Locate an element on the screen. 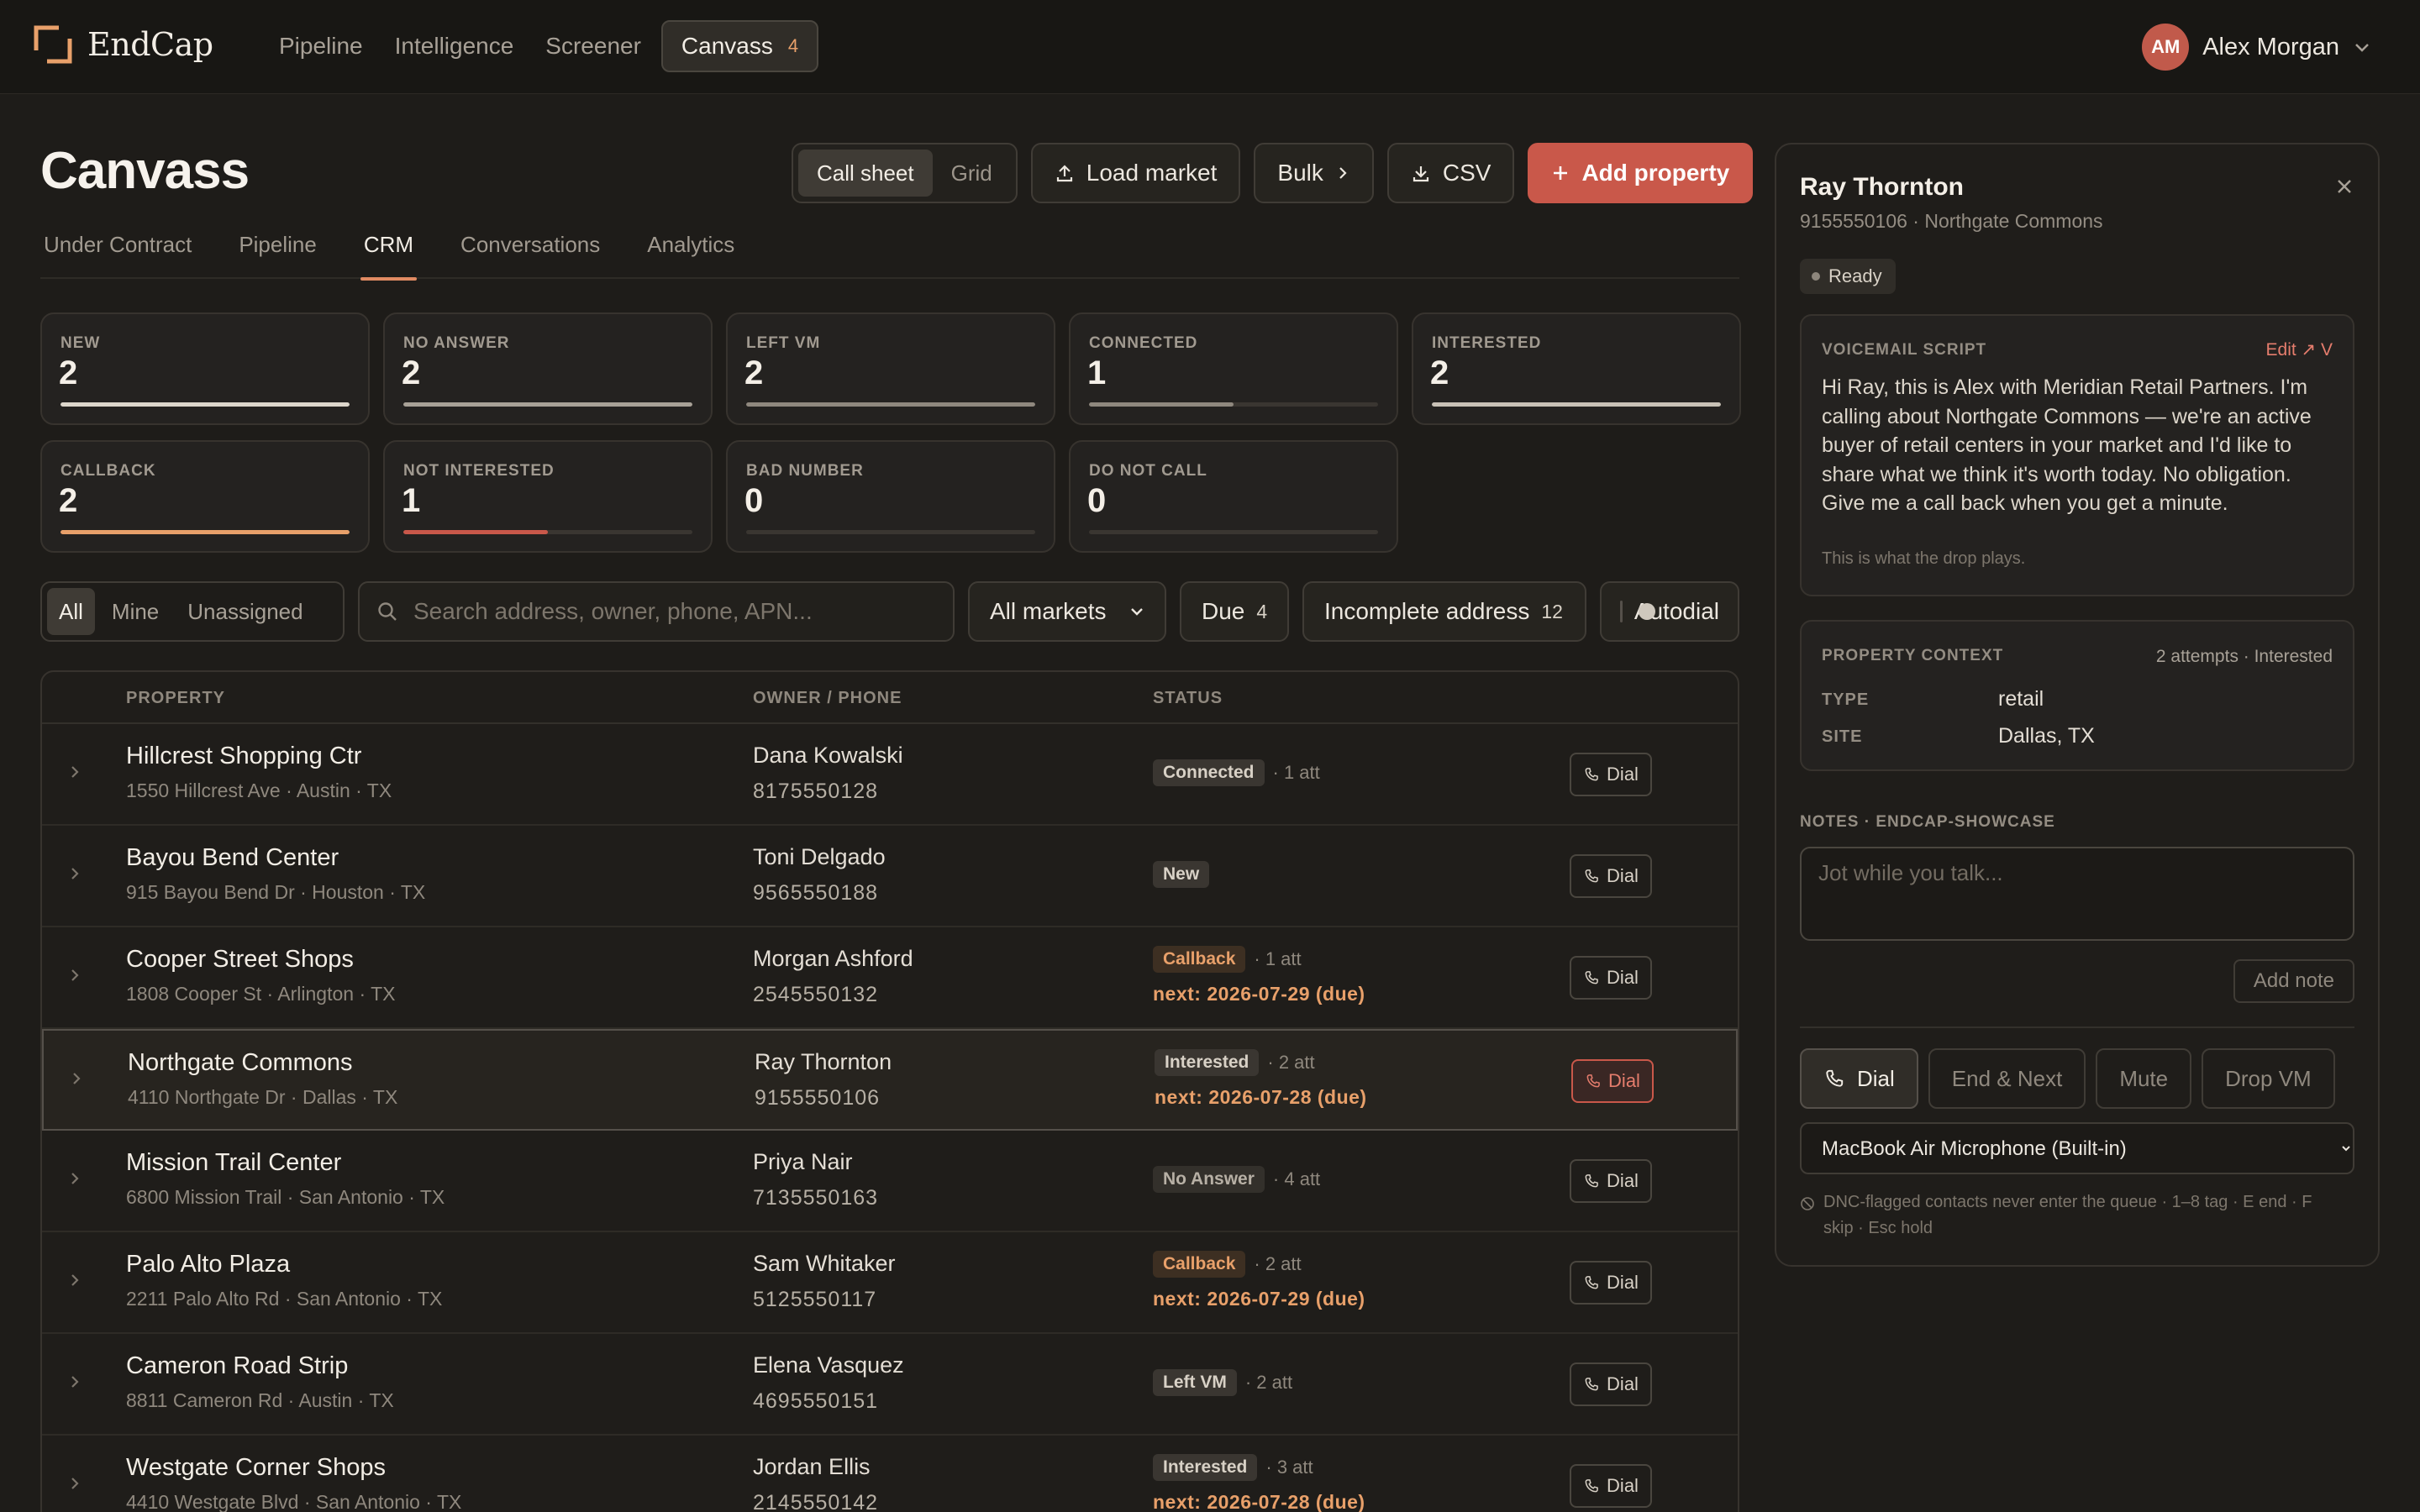  property-name: Westgate Corner Shops is located at coordinates (256, 1468).